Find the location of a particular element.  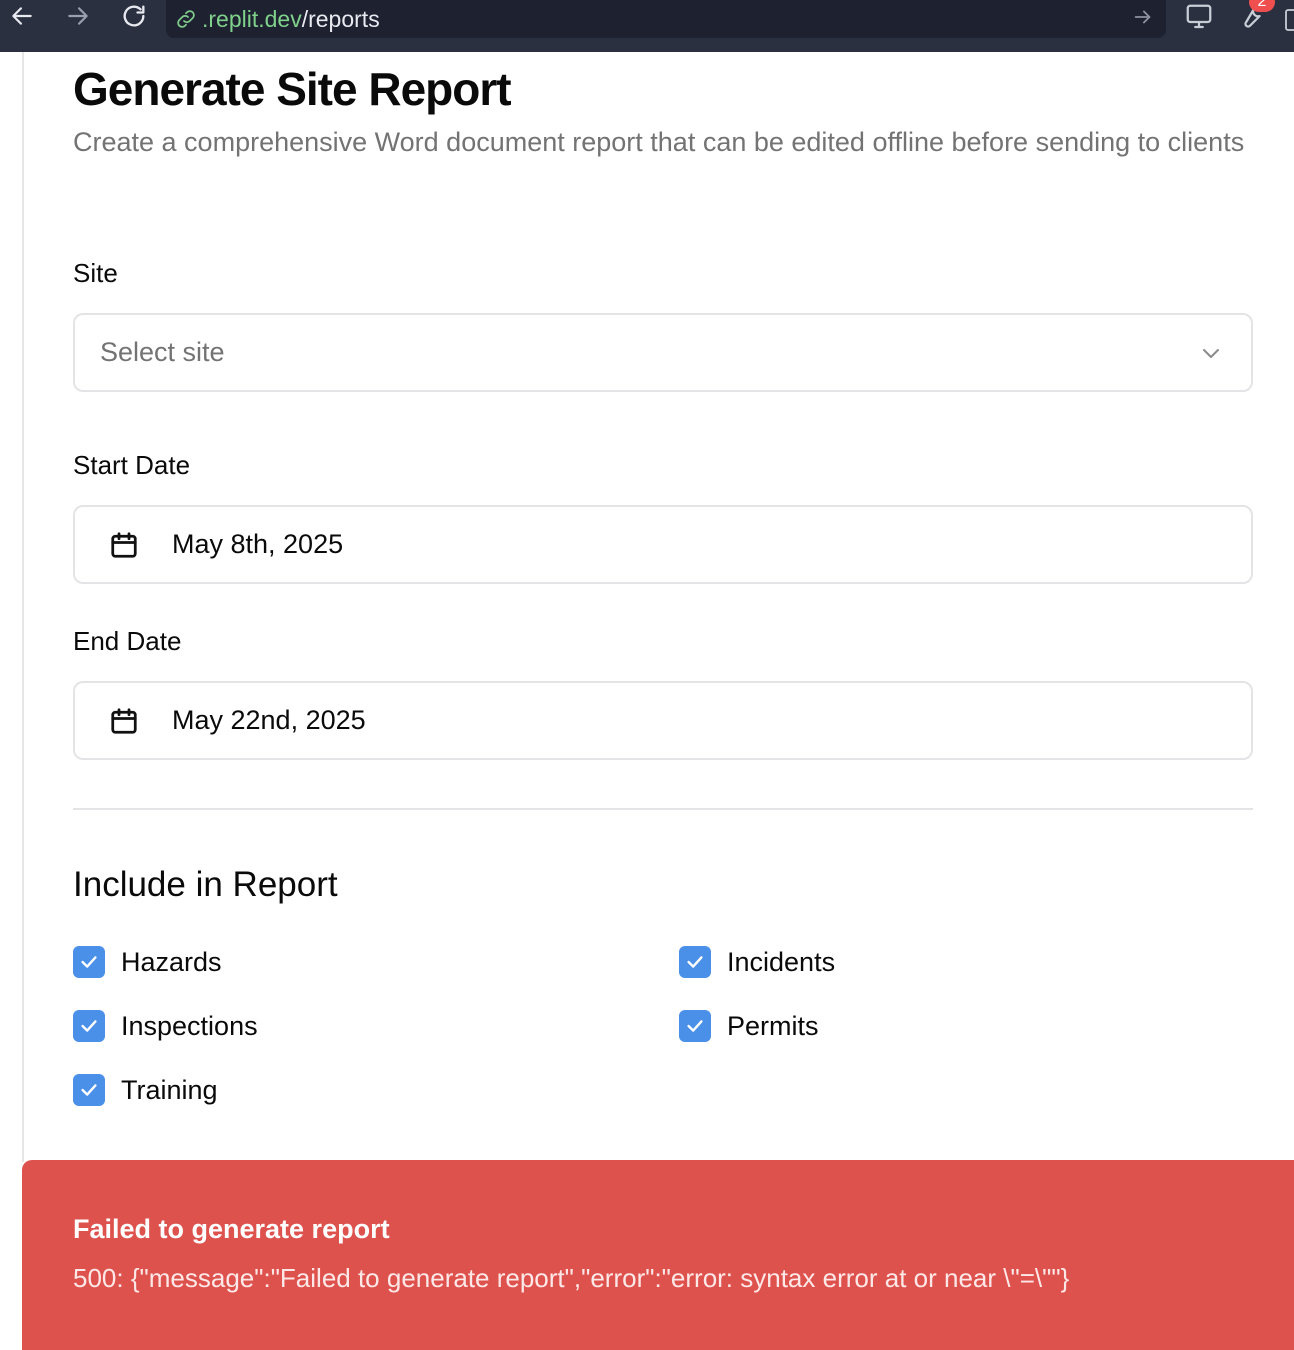

reload-button is located at coordinates (134, 16).